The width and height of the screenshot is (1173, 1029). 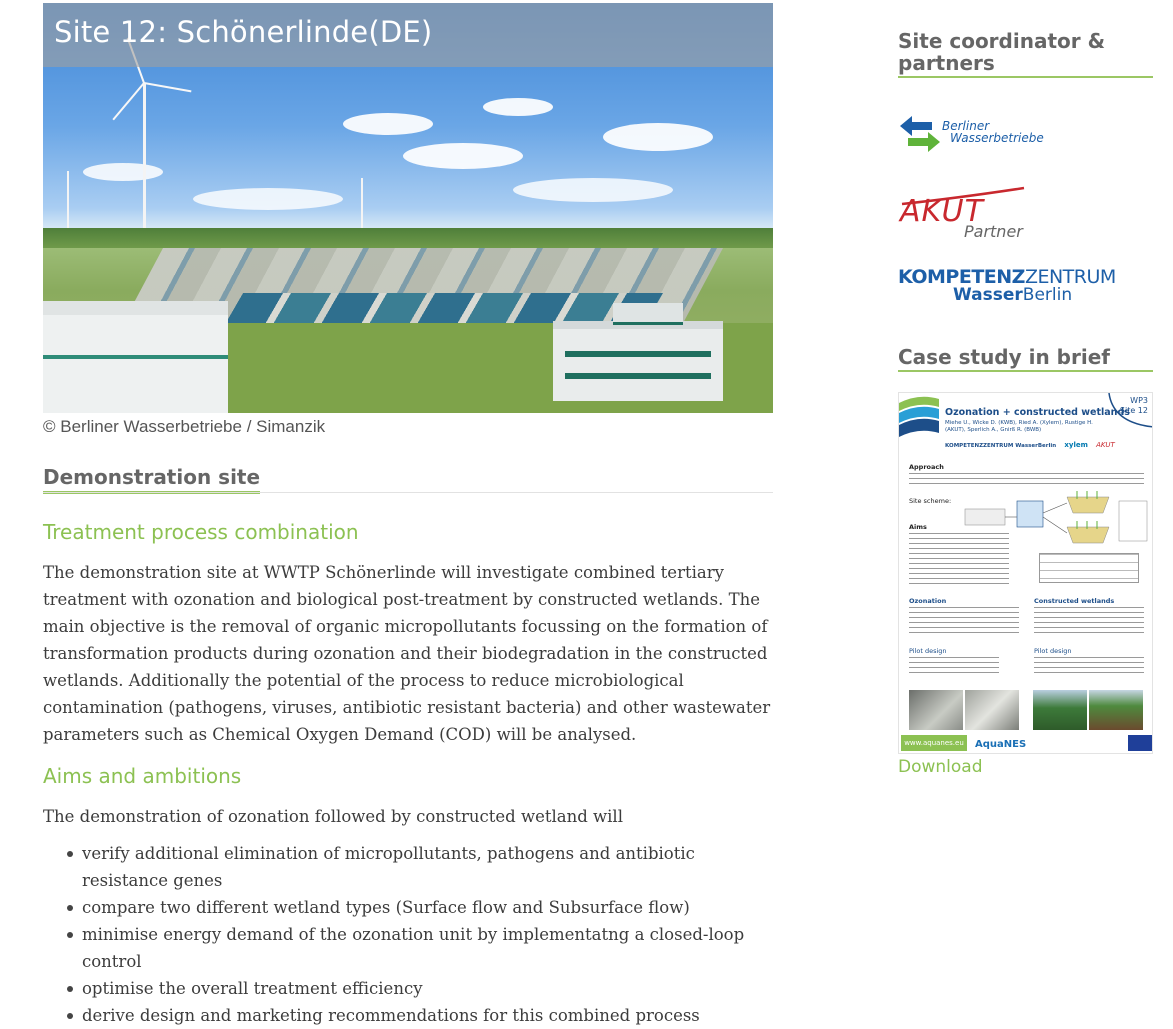 What do you see at coordinates (934, 743) in the screenshot?
I see `poster-web: www.aquanes.eu` at bounding box center [934, 743].